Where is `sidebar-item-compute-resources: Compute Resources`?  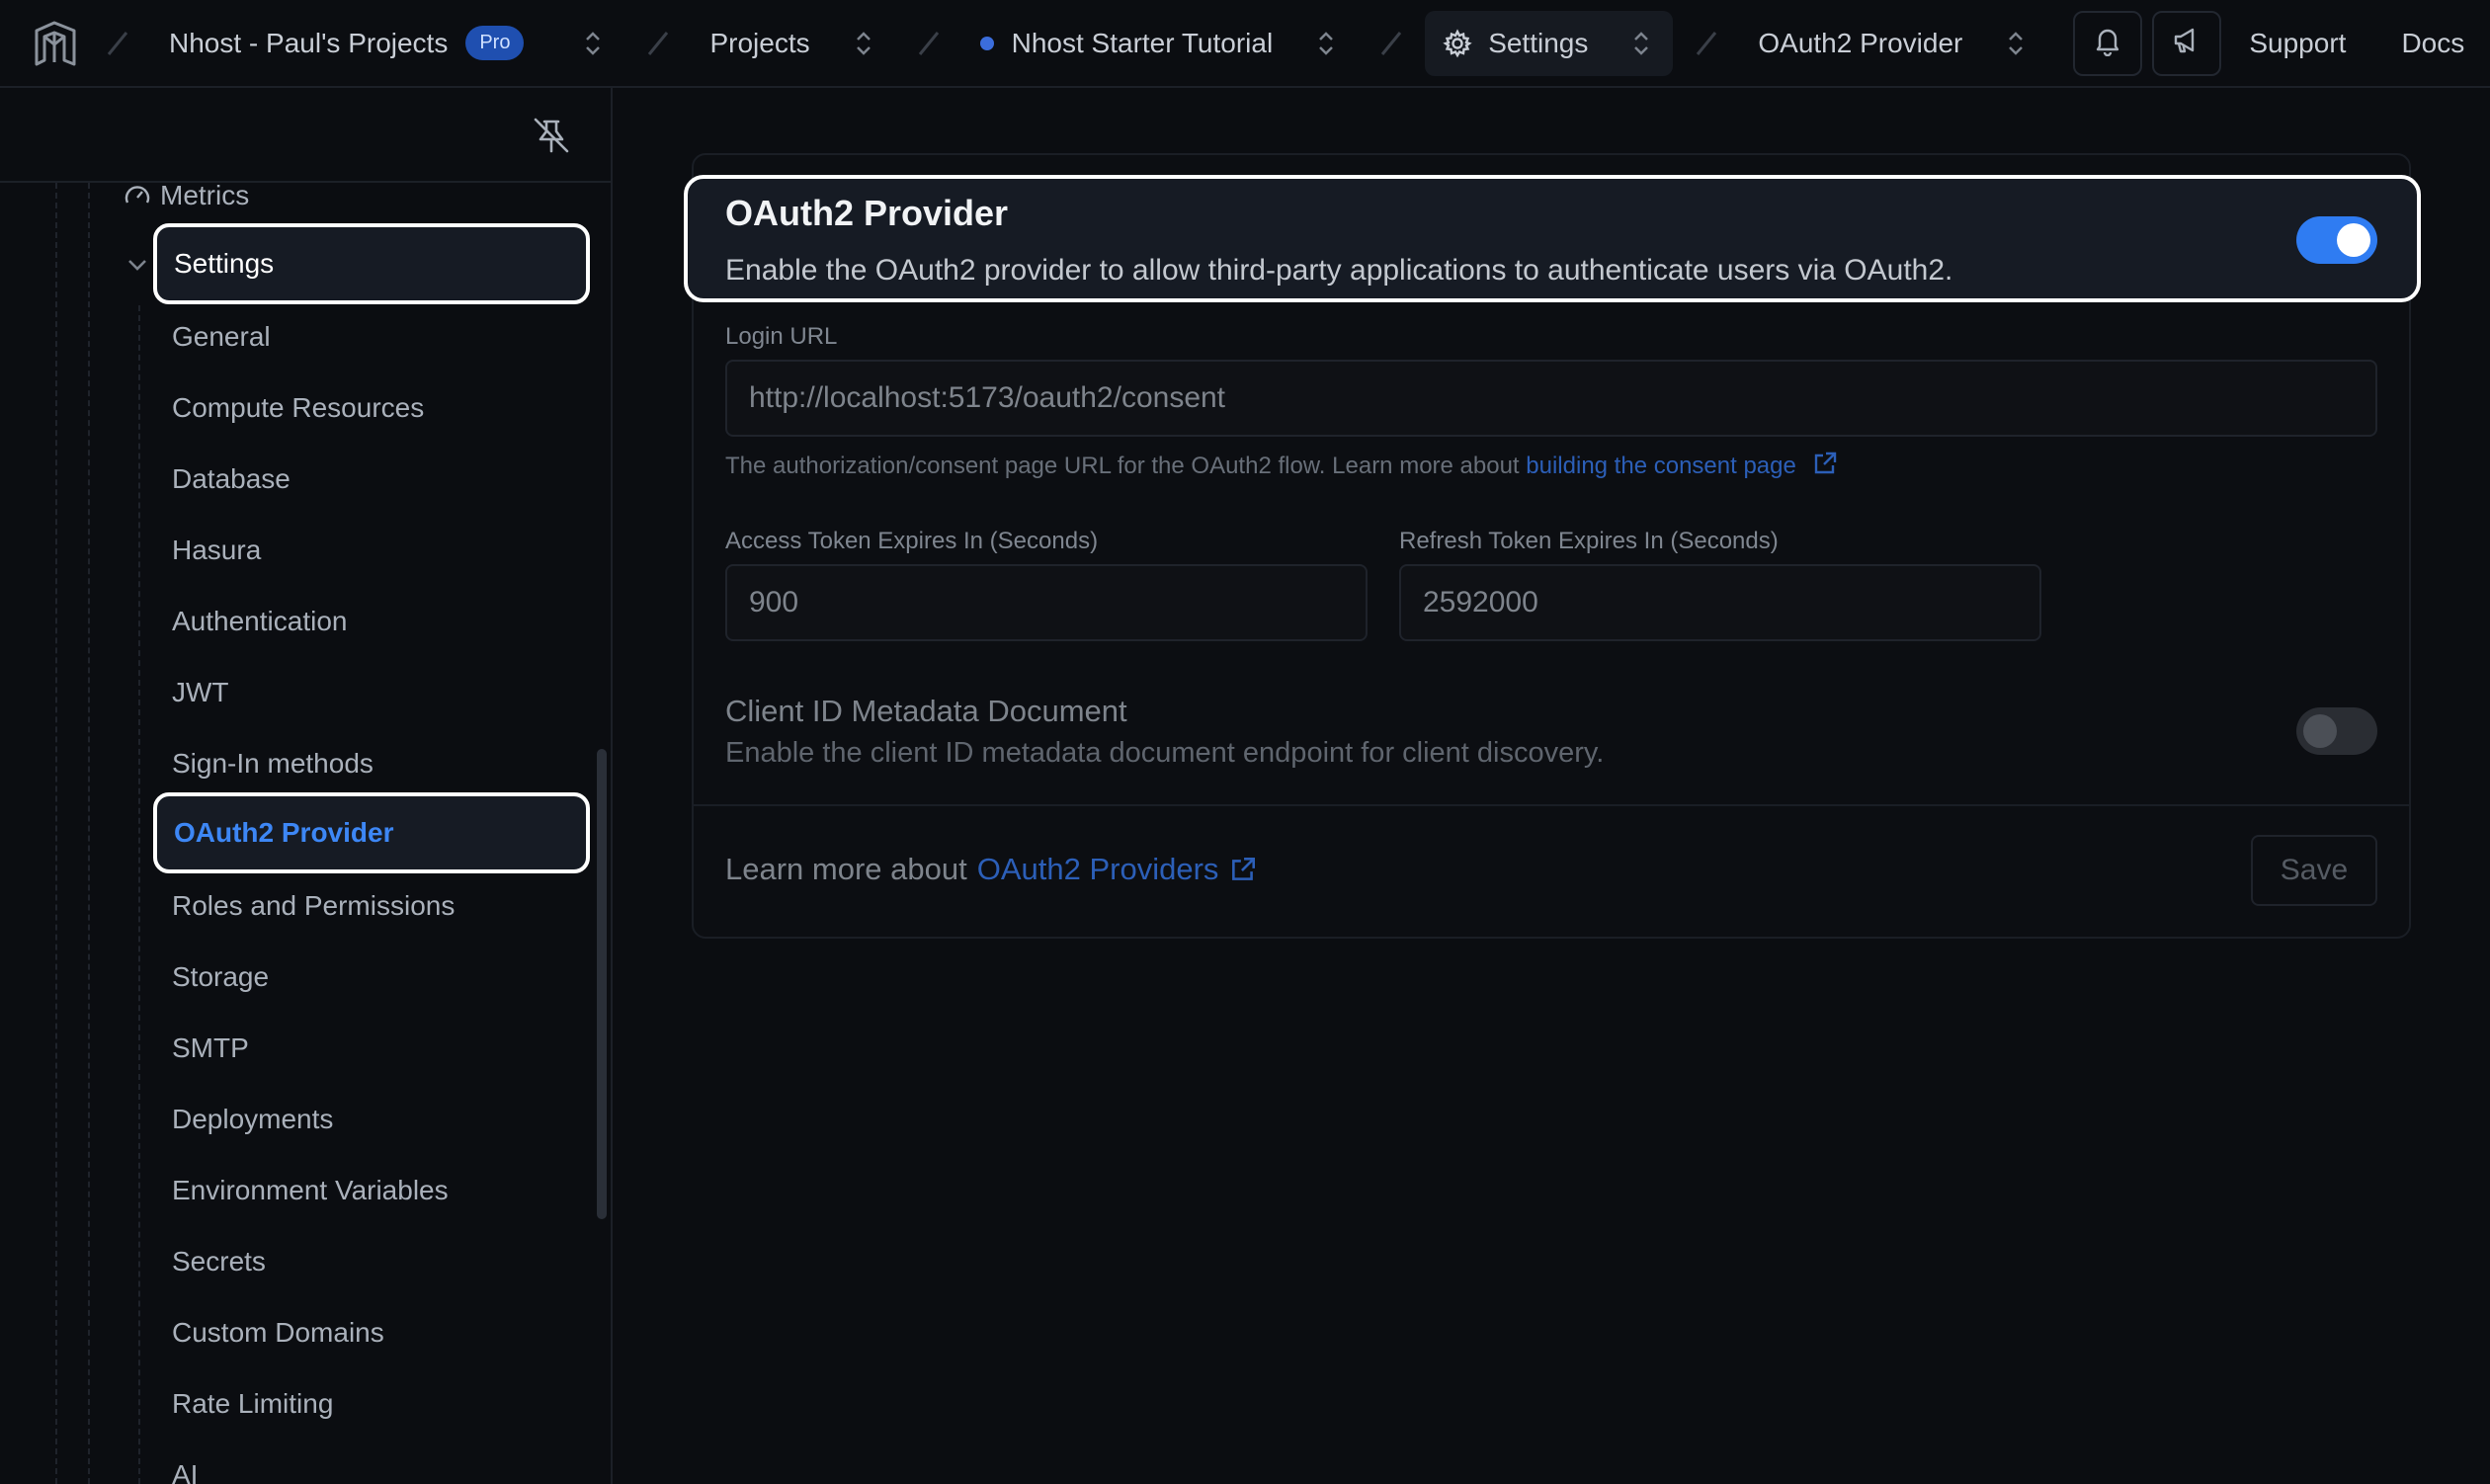 sidebar-item-compute-resources: Compute Resources is located at coordinates (298, 408).